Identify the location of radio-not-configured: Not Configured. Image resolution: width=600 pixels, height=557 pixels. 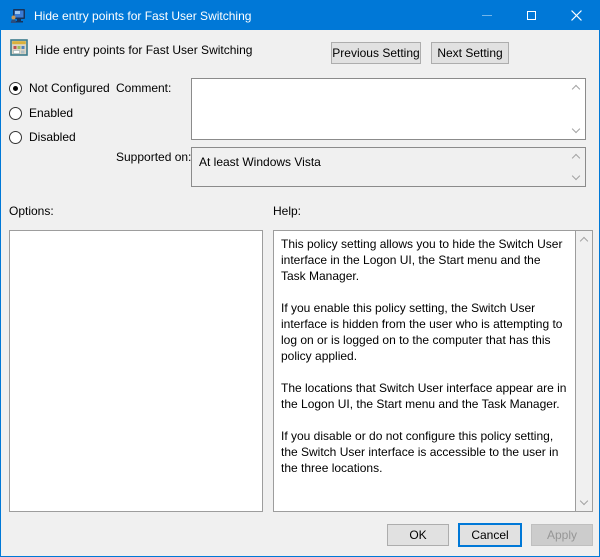
(59, 88).